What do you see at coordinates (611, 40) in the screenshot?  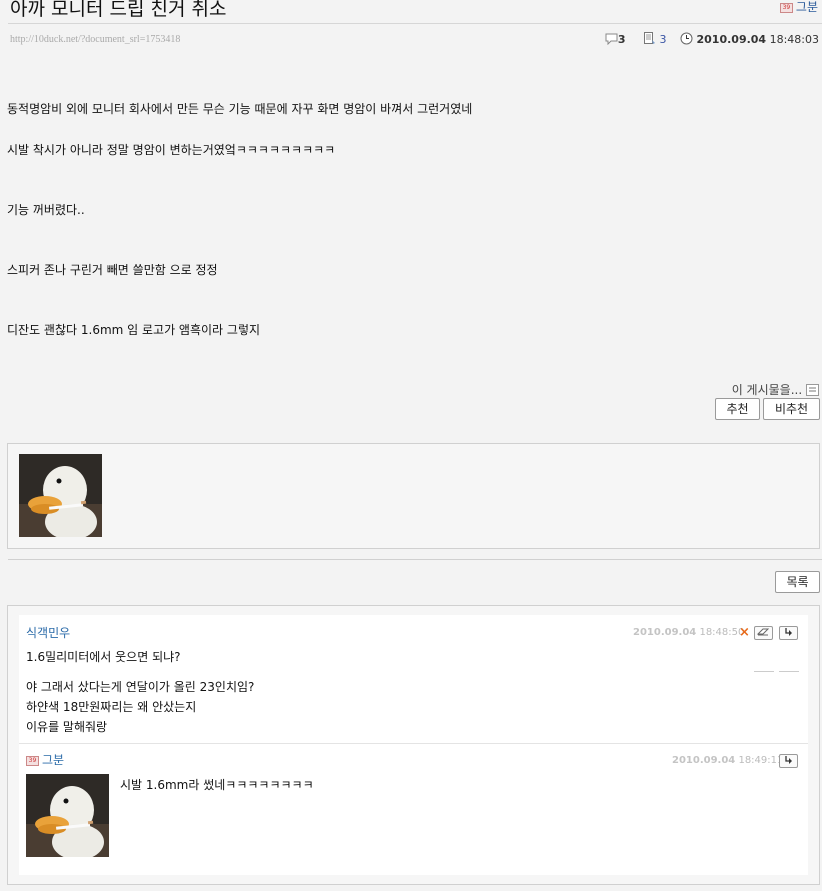 I see `speech-bubble-icon` at bounding box center [611, 40].